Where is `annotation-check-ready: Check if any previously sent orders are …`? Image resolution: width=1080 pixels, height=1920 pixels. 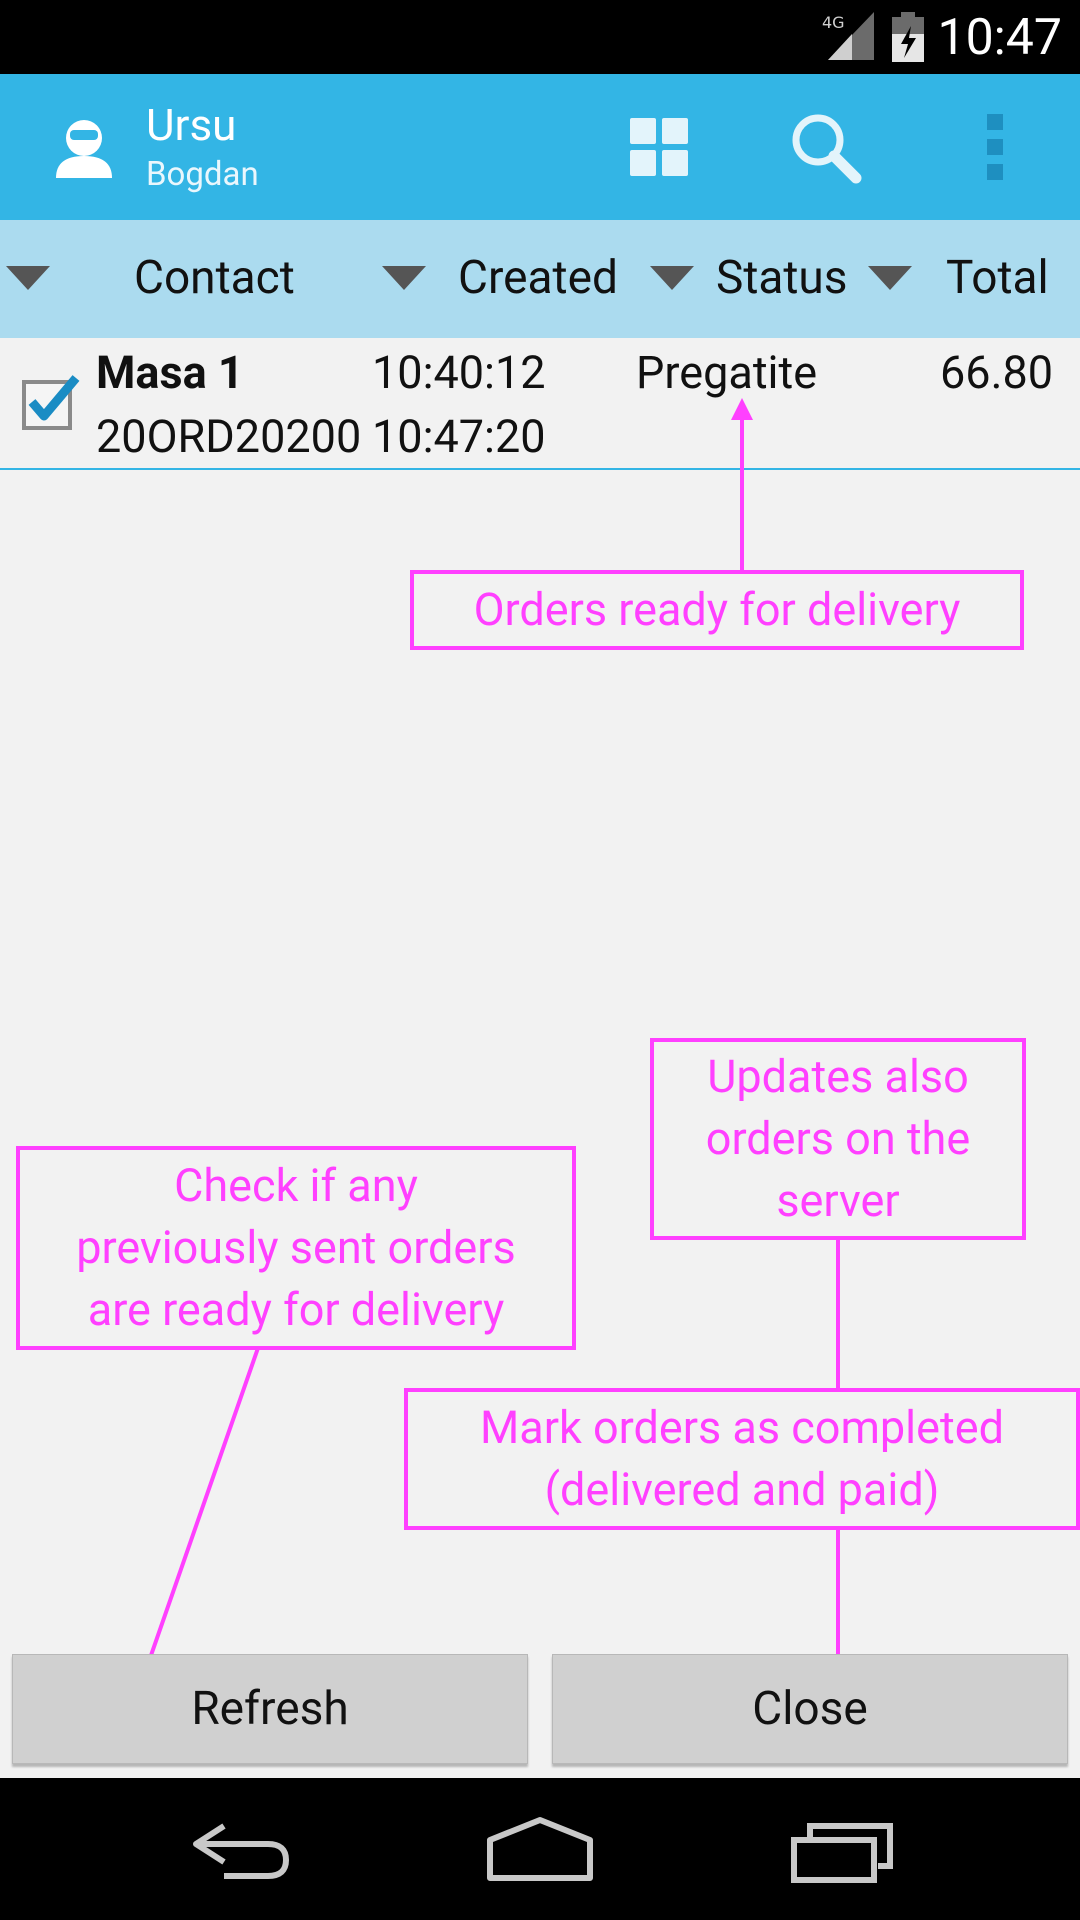 annotation-check-ready: Check if any previously sent orders are … is located at coordinates (296, 1248).